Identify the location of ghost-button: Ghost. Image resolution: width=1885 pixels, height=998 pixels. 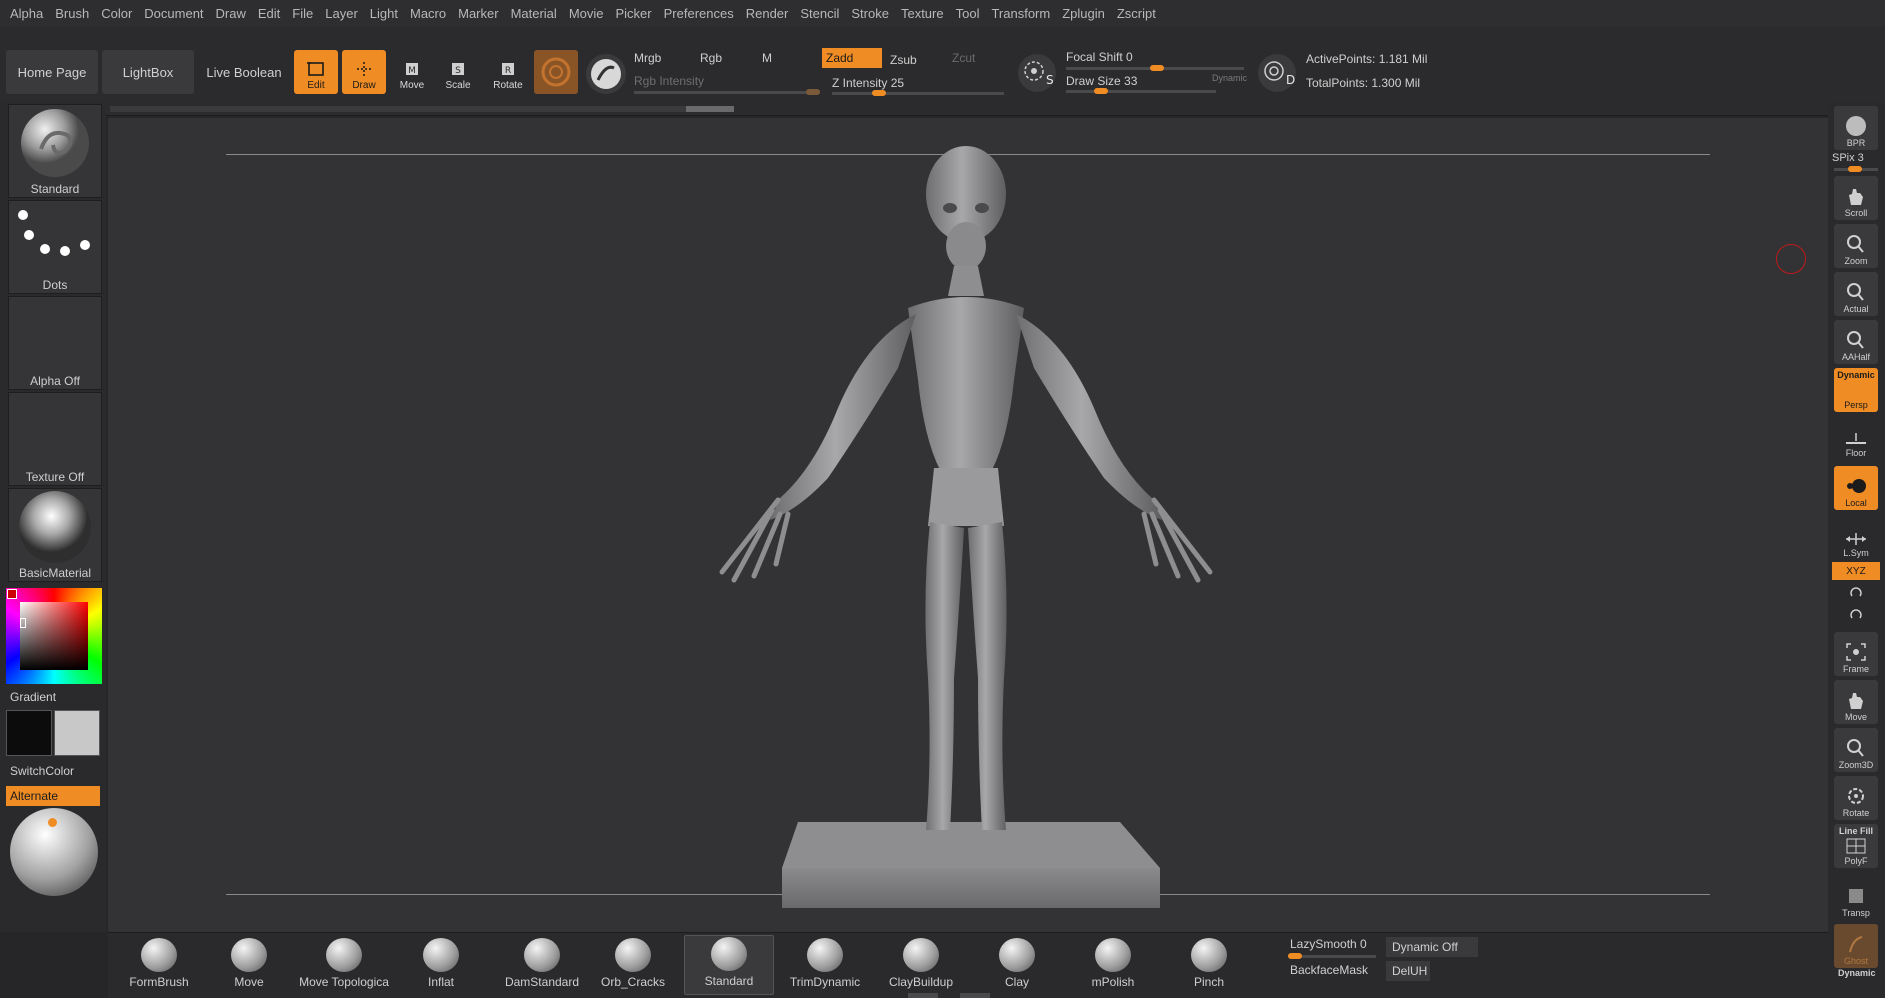
(1856, 946).